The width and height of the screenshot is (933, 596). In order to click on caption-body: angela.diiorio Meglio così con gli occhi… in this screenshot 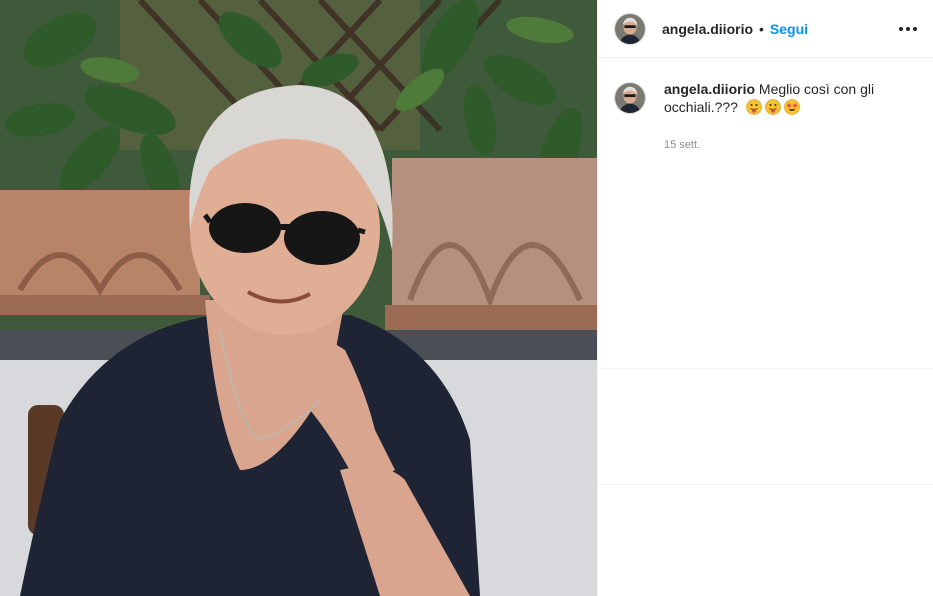, I will do `click(769, 117)`.